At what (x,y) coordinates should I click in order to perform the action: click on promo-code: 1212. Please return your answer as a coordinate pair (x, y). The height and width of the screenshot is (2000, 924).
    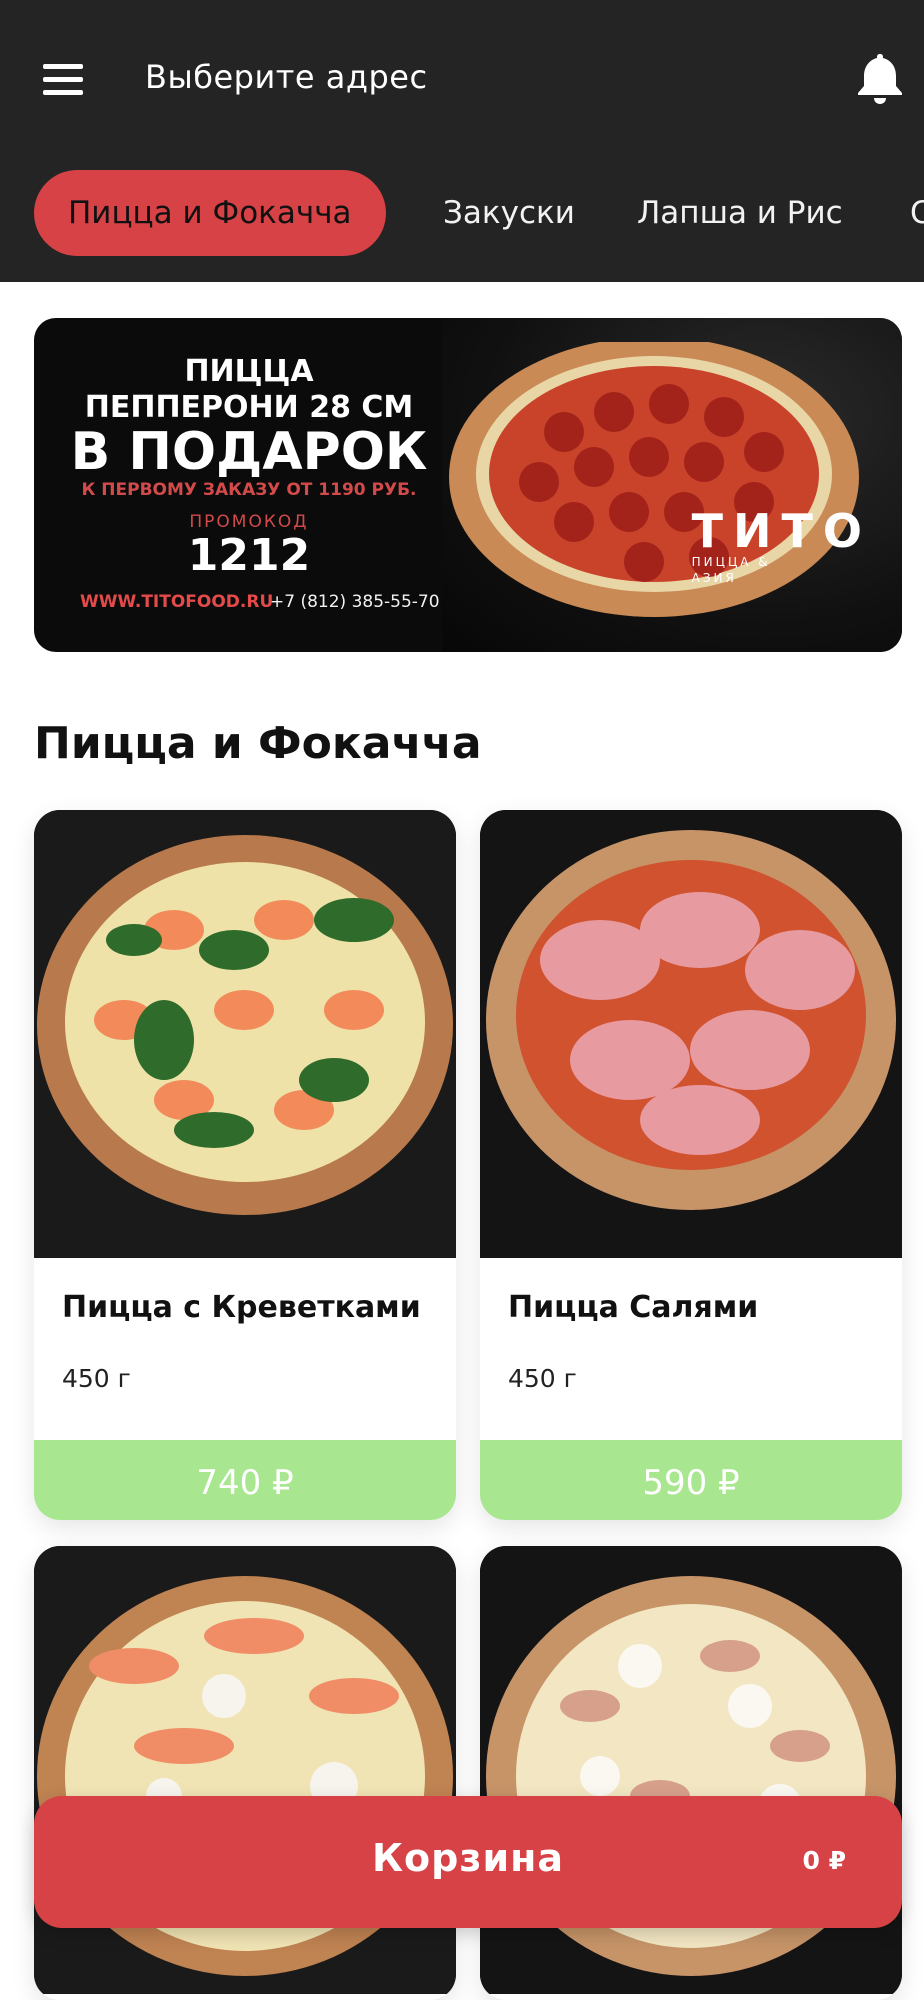
    Looking at the image, I should click on (249, 555).